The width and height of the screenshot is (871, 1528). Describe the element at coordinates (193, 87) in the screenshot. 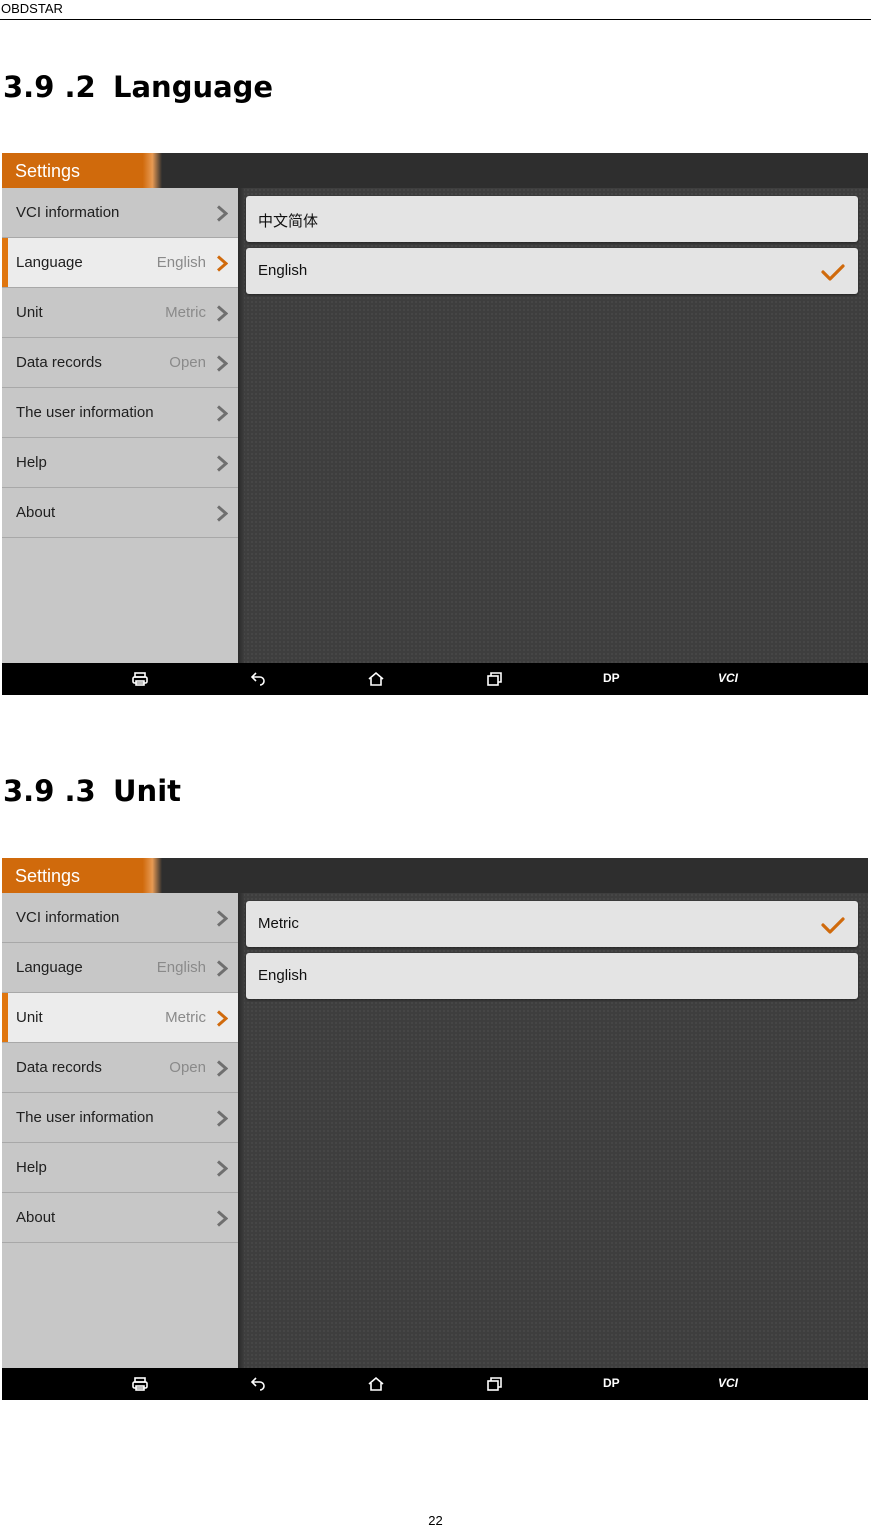

I see `section-title: Language` at that location.